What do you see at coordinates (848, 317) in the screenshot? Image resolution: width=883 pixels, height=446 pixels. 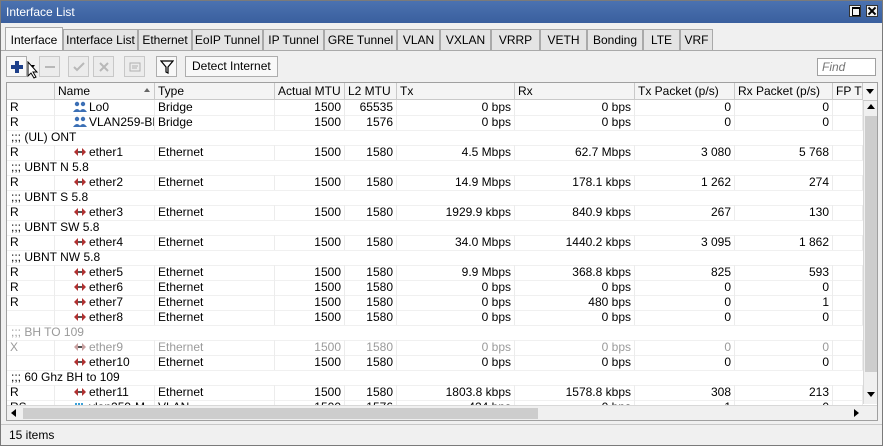 I see `cell-fp-tx` at bounding box center [848, 317].